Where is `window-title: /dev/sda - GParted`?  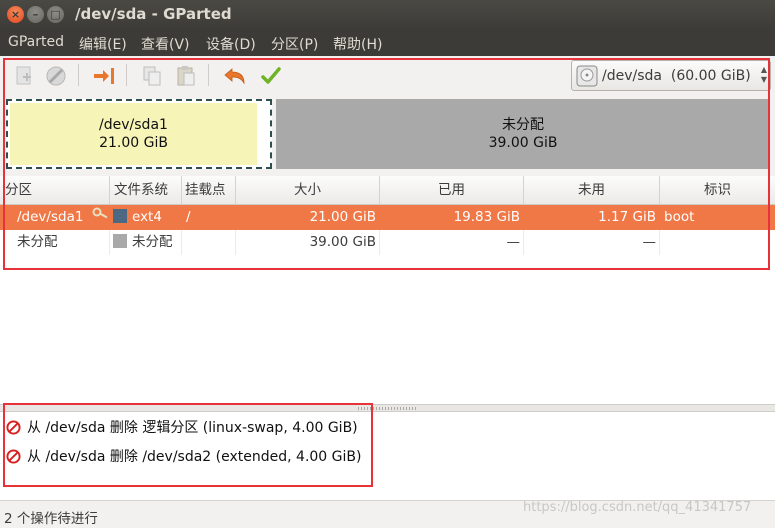 window-title: /dev/sda - GParted is located at coordinates (153, 14).